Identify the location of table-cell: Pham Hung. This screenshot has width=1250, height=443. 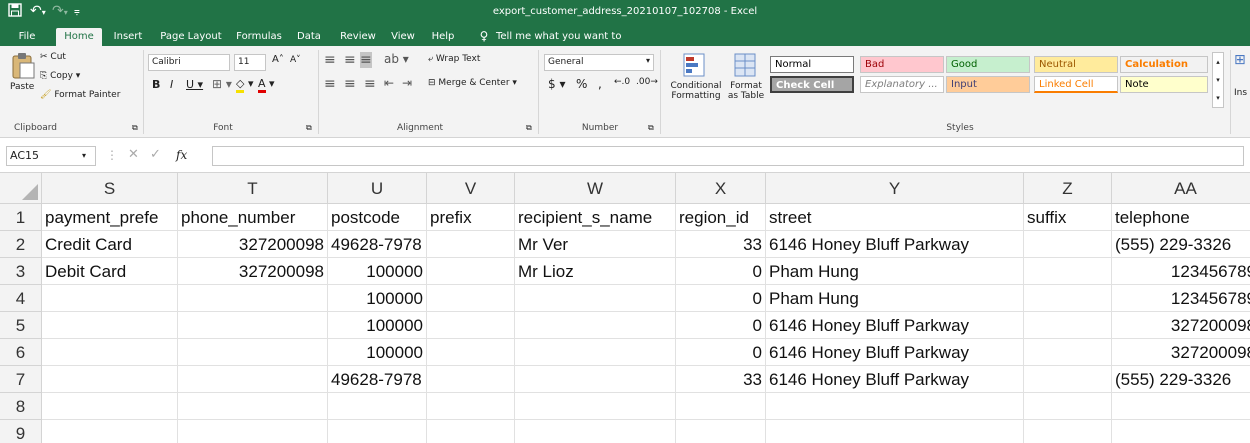
(895, 298).